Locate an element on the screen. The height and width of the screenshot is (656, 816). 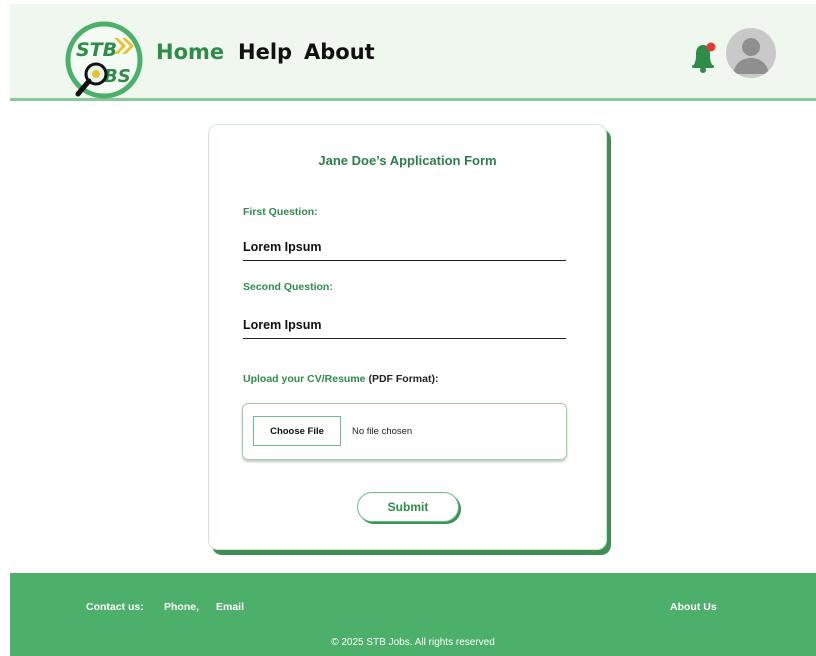
submit-button: Submit is located at coordinates (408, 507).